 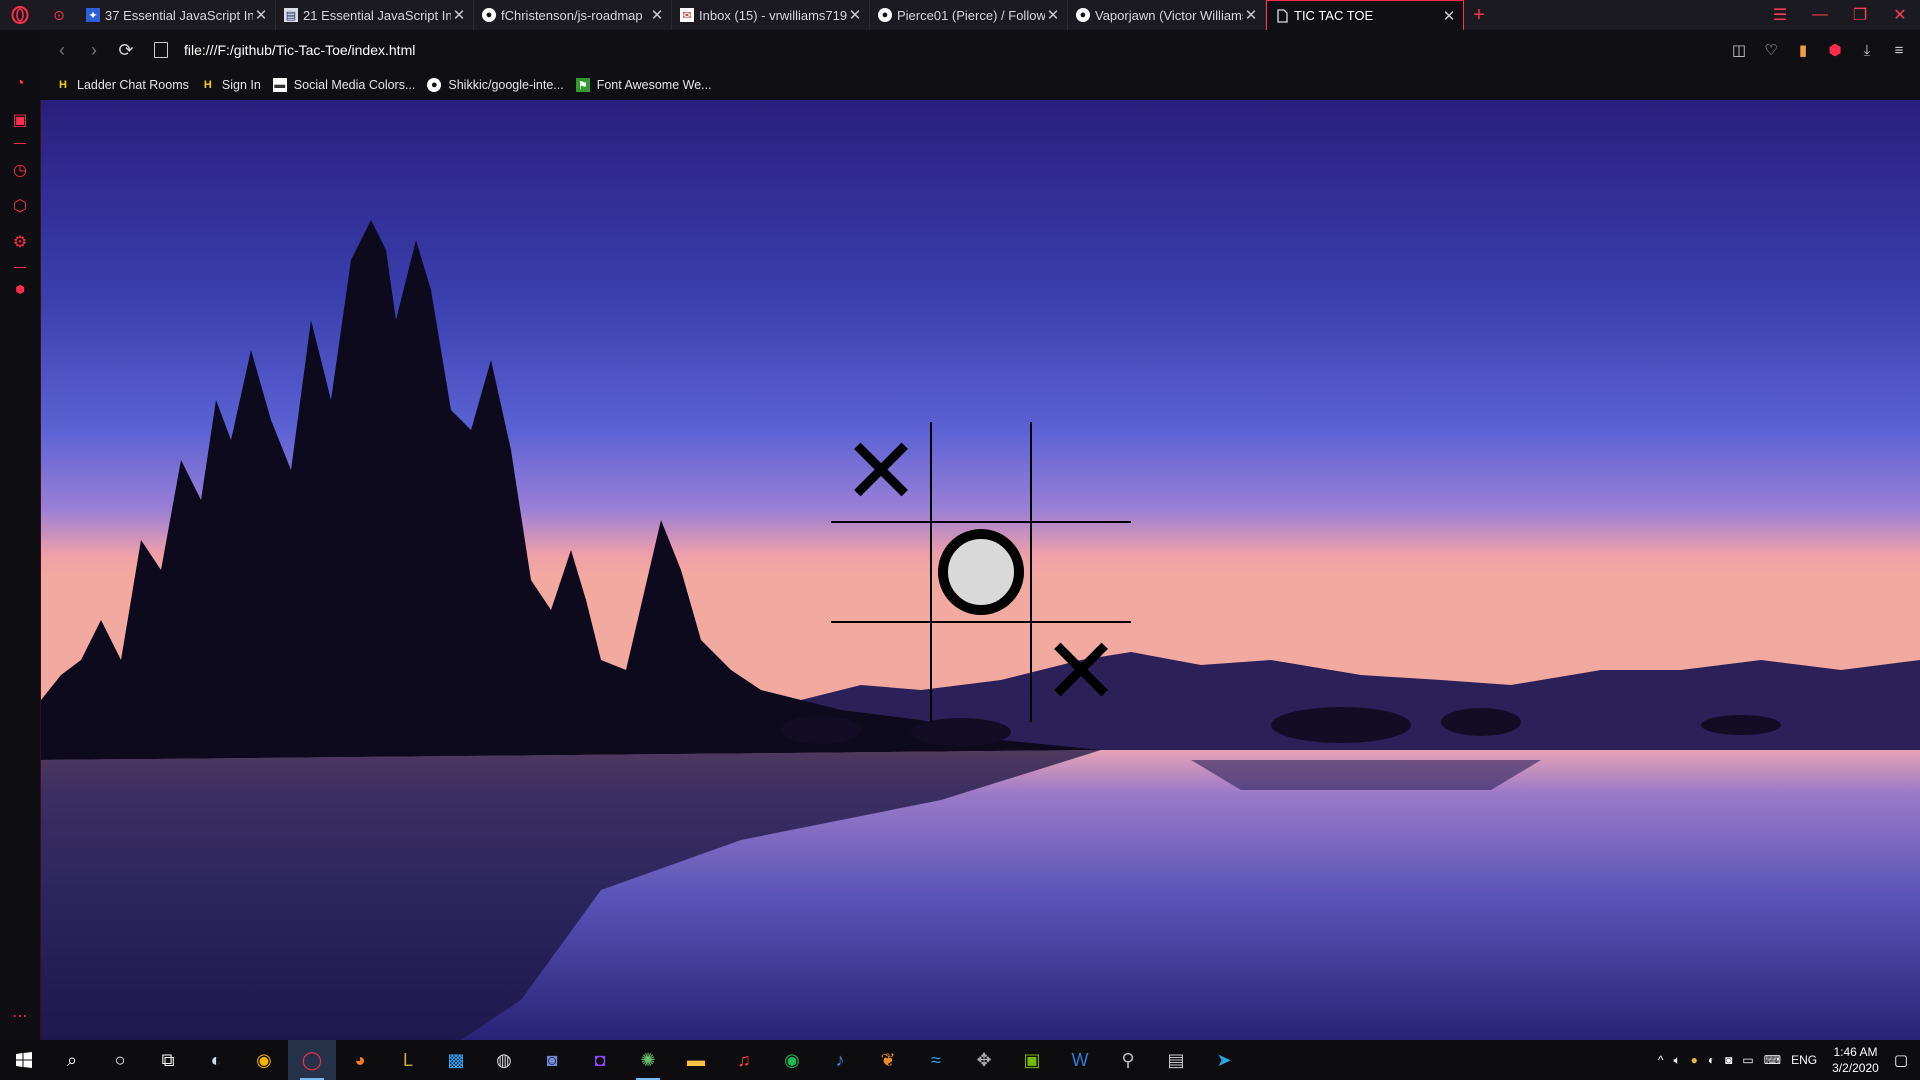 What do you see at coordinates (216, 1060) in the screenshot?
I see `steam-icon: ◐` at bounding box center [216, 1060].